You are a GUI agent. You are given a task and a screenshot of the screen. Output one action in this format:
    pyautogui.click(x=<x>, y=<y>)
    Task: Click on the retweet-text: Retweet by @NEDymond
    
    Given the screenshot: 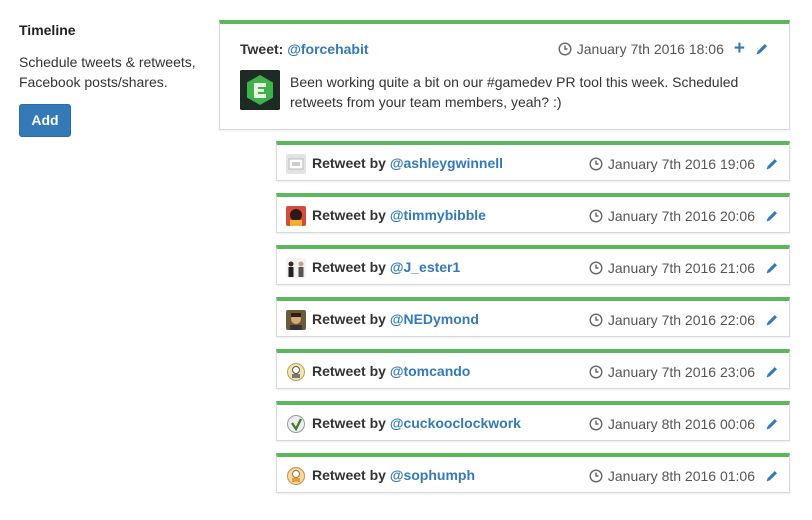 What is the action you would take?
    pyautogui.click(x=395, y=319)
    